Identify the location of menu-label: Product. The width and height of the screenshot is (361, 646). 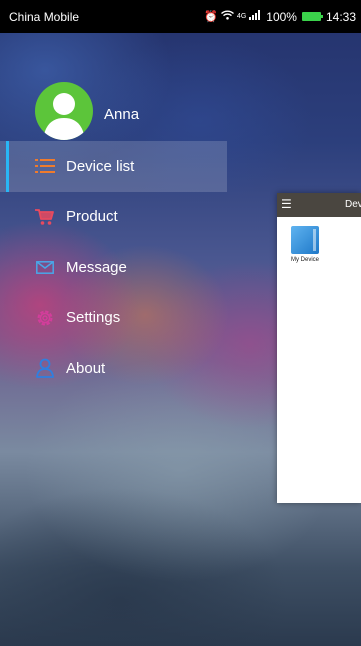
(92, 217).